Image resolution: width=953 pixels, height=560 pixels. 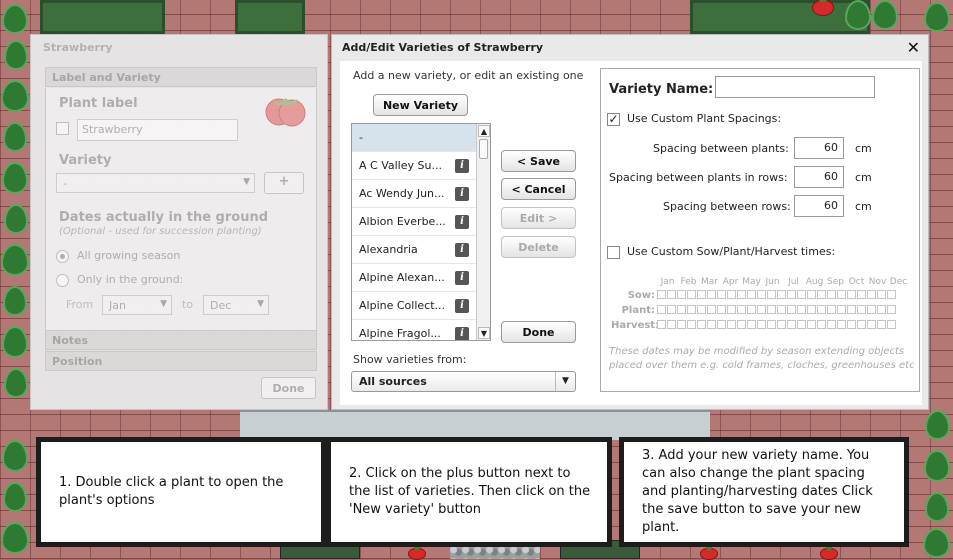 What do you see at coordinates (62, 256) in the screenshot?
I see `all-season-radio` at bounding box center [62, 256].